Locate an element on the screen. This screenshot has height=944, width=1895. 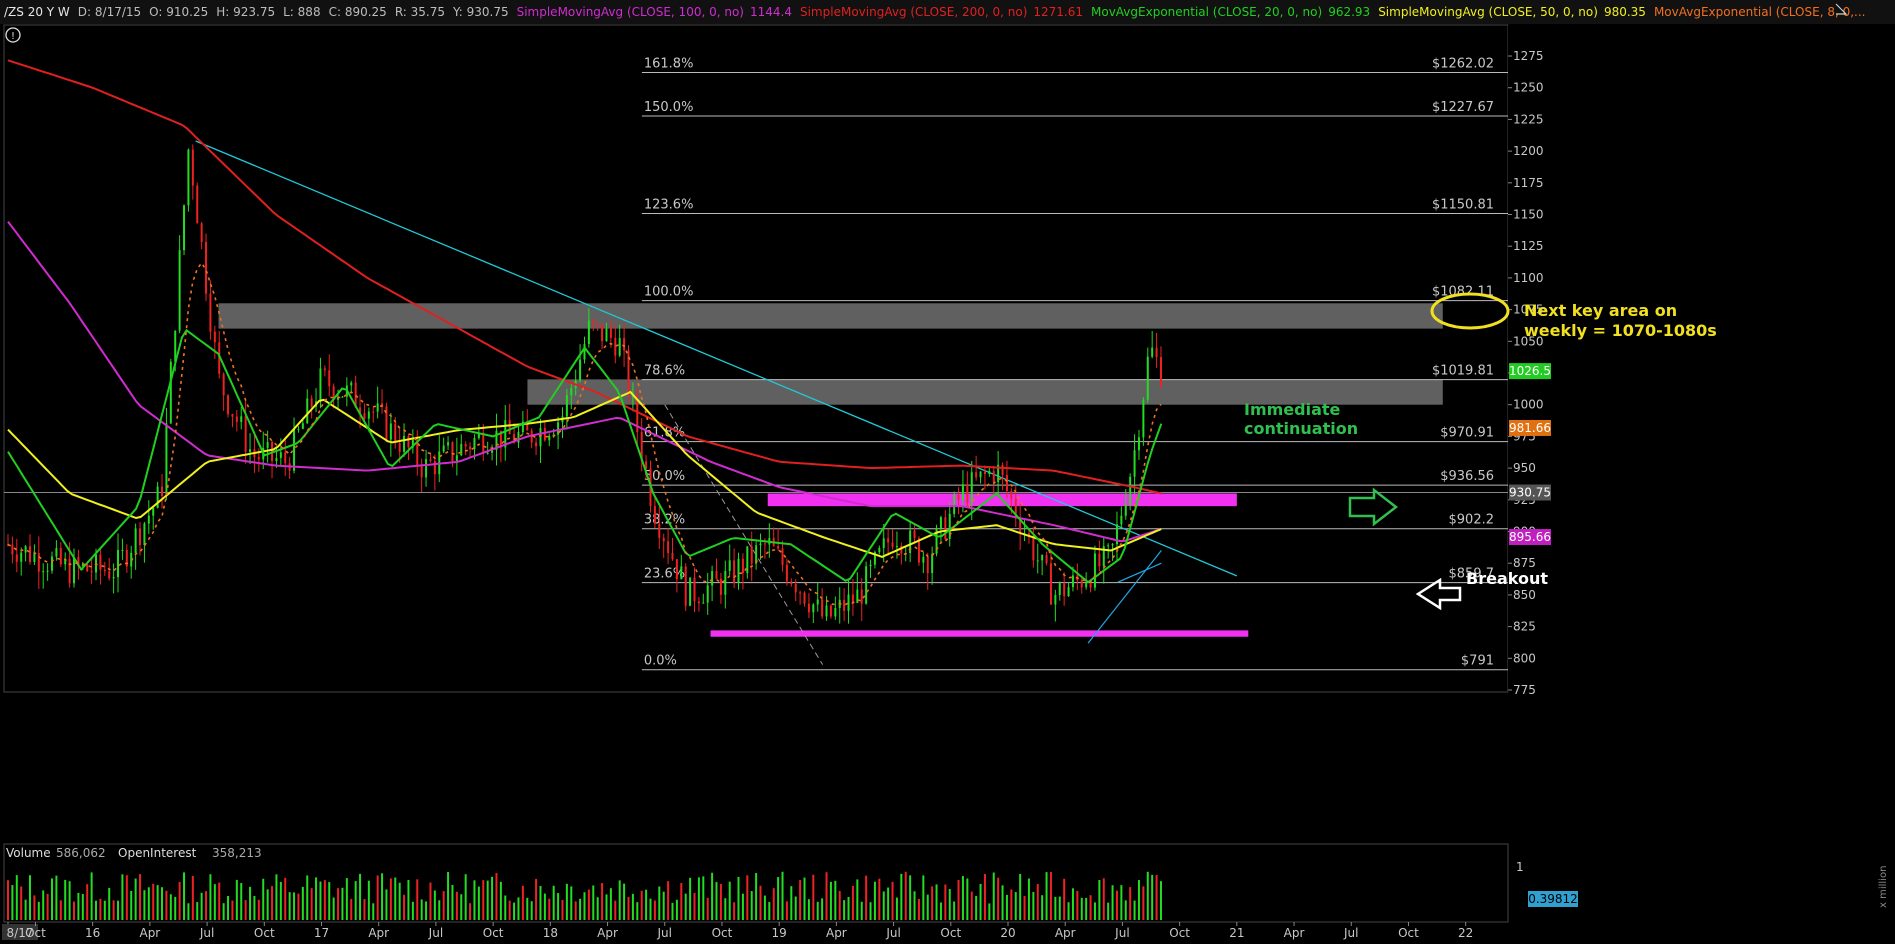
study-value-1: 1271.61 is located at coordinates (1058, 12).